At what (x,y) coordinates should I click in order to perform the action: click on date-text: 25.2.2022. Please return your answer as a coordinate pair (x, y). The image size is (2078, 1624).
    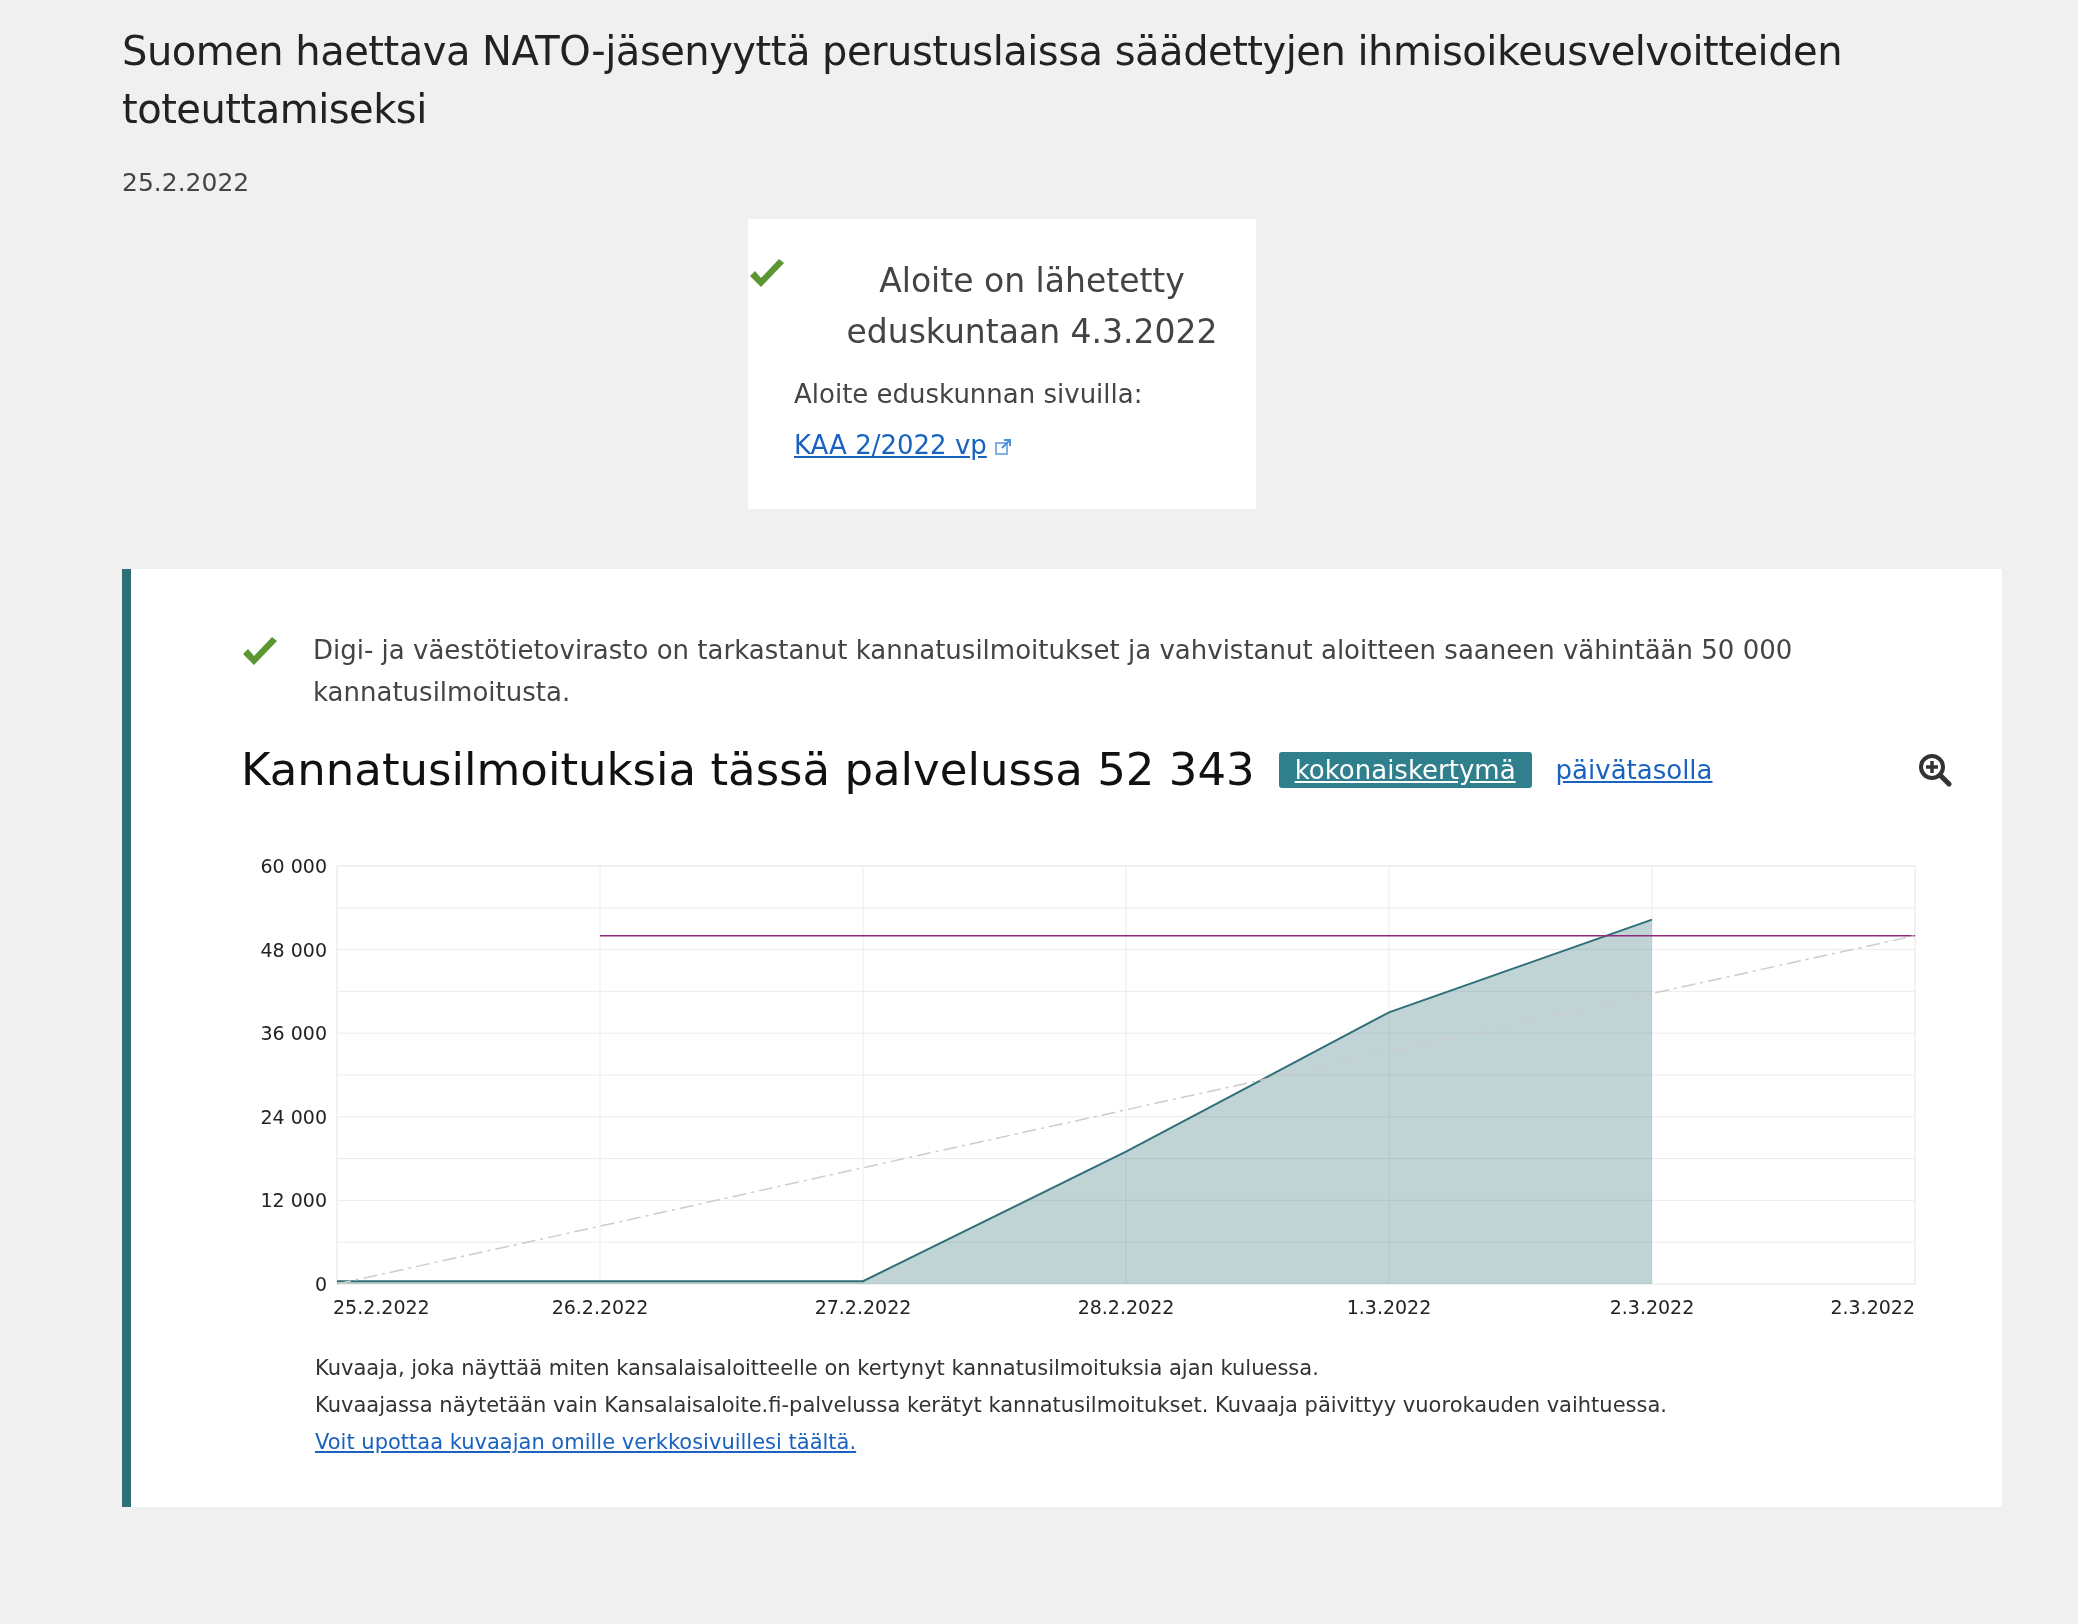
    Looking at the image, I should click on (186, 182).